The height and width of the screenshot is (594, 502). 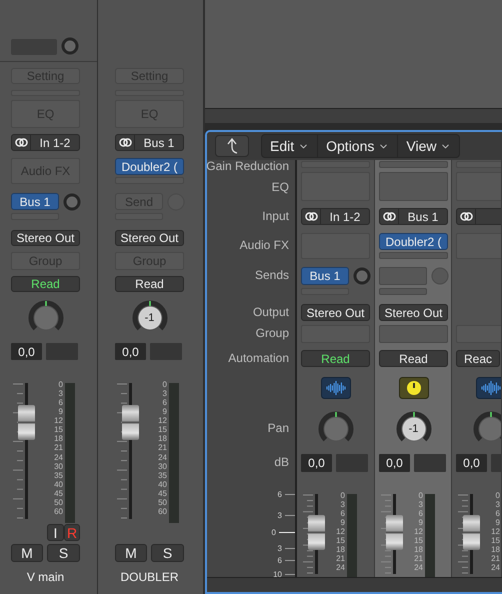 I want to click on automation-button: Reac, so click(x=478, y=358).